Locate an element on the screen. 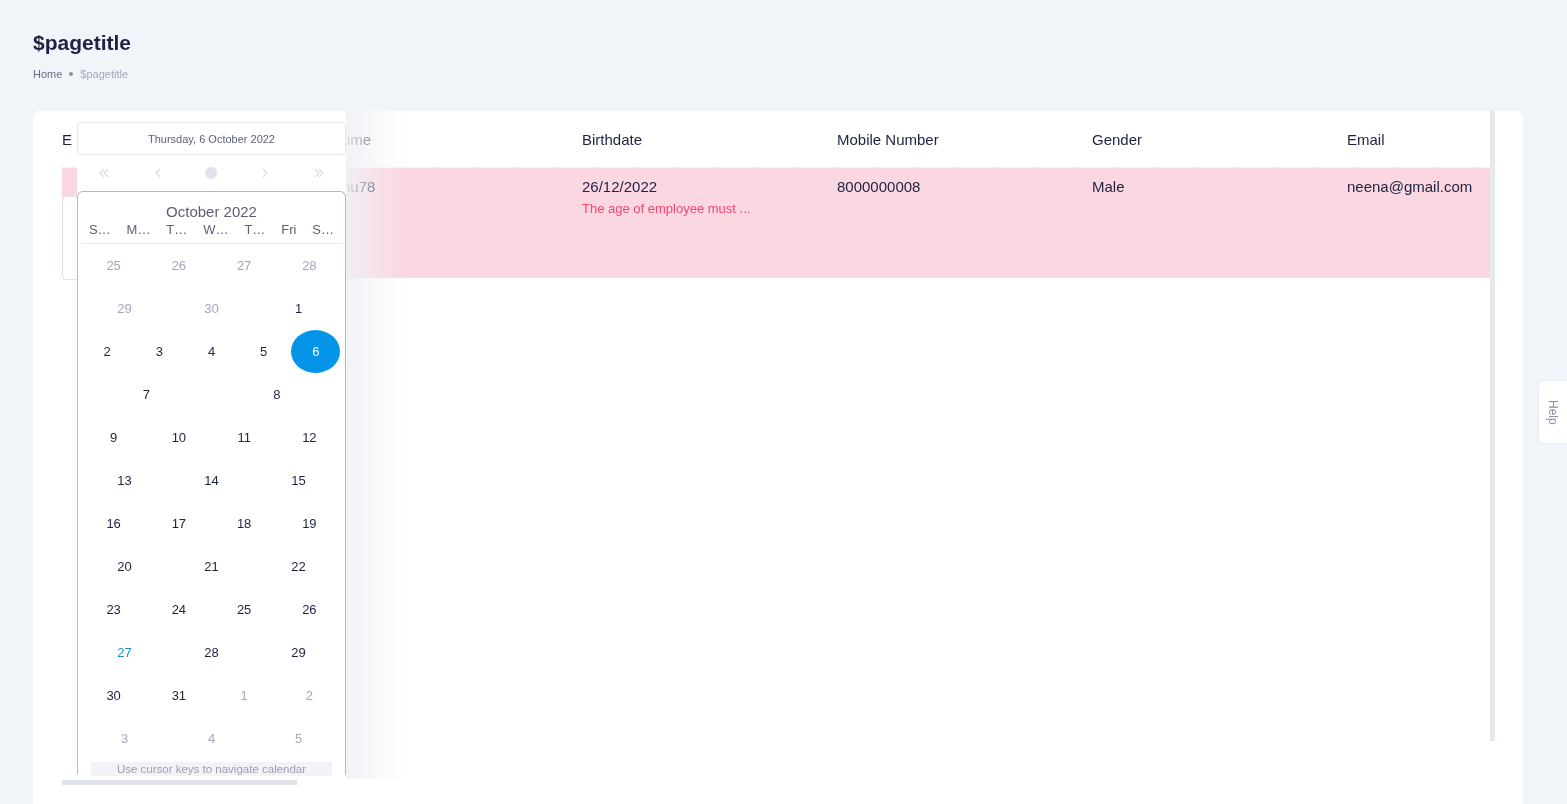 This screenshot has height=804, width=1567. calendar-day: 24 is located at coordinates (178, 609).